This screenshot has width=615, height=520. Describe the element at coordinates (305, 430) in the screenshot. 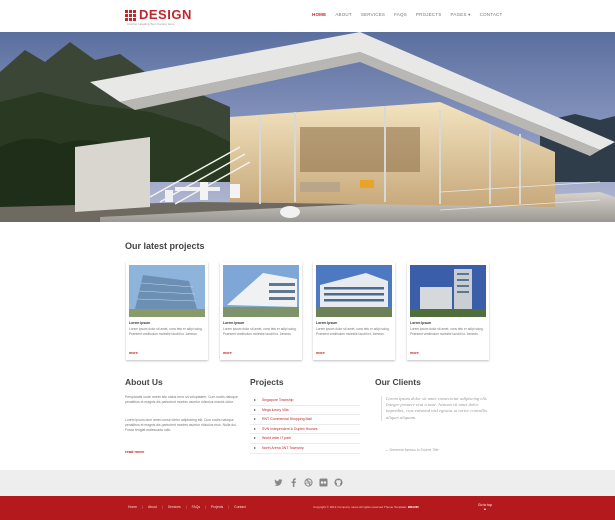

I see `project-list-item: ▸ SVN Independent & Duplex Houses` at that location.